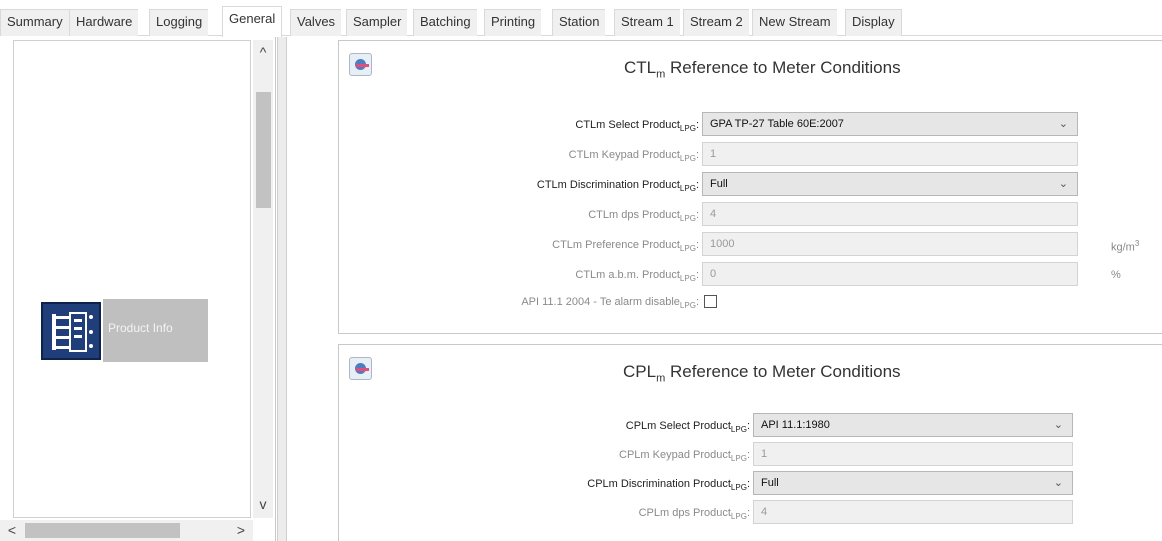 The height and width of the screenshot is (541, 1162). I want to click on horizontal-scrollbar: < >, so click(126, 530).